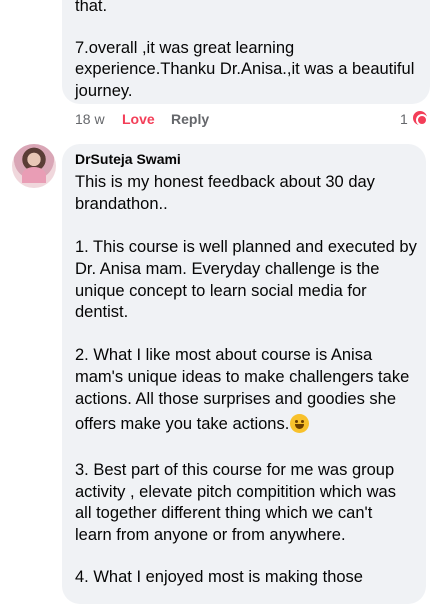  I want to click on comment-time: 18 w, so click(90, 119).